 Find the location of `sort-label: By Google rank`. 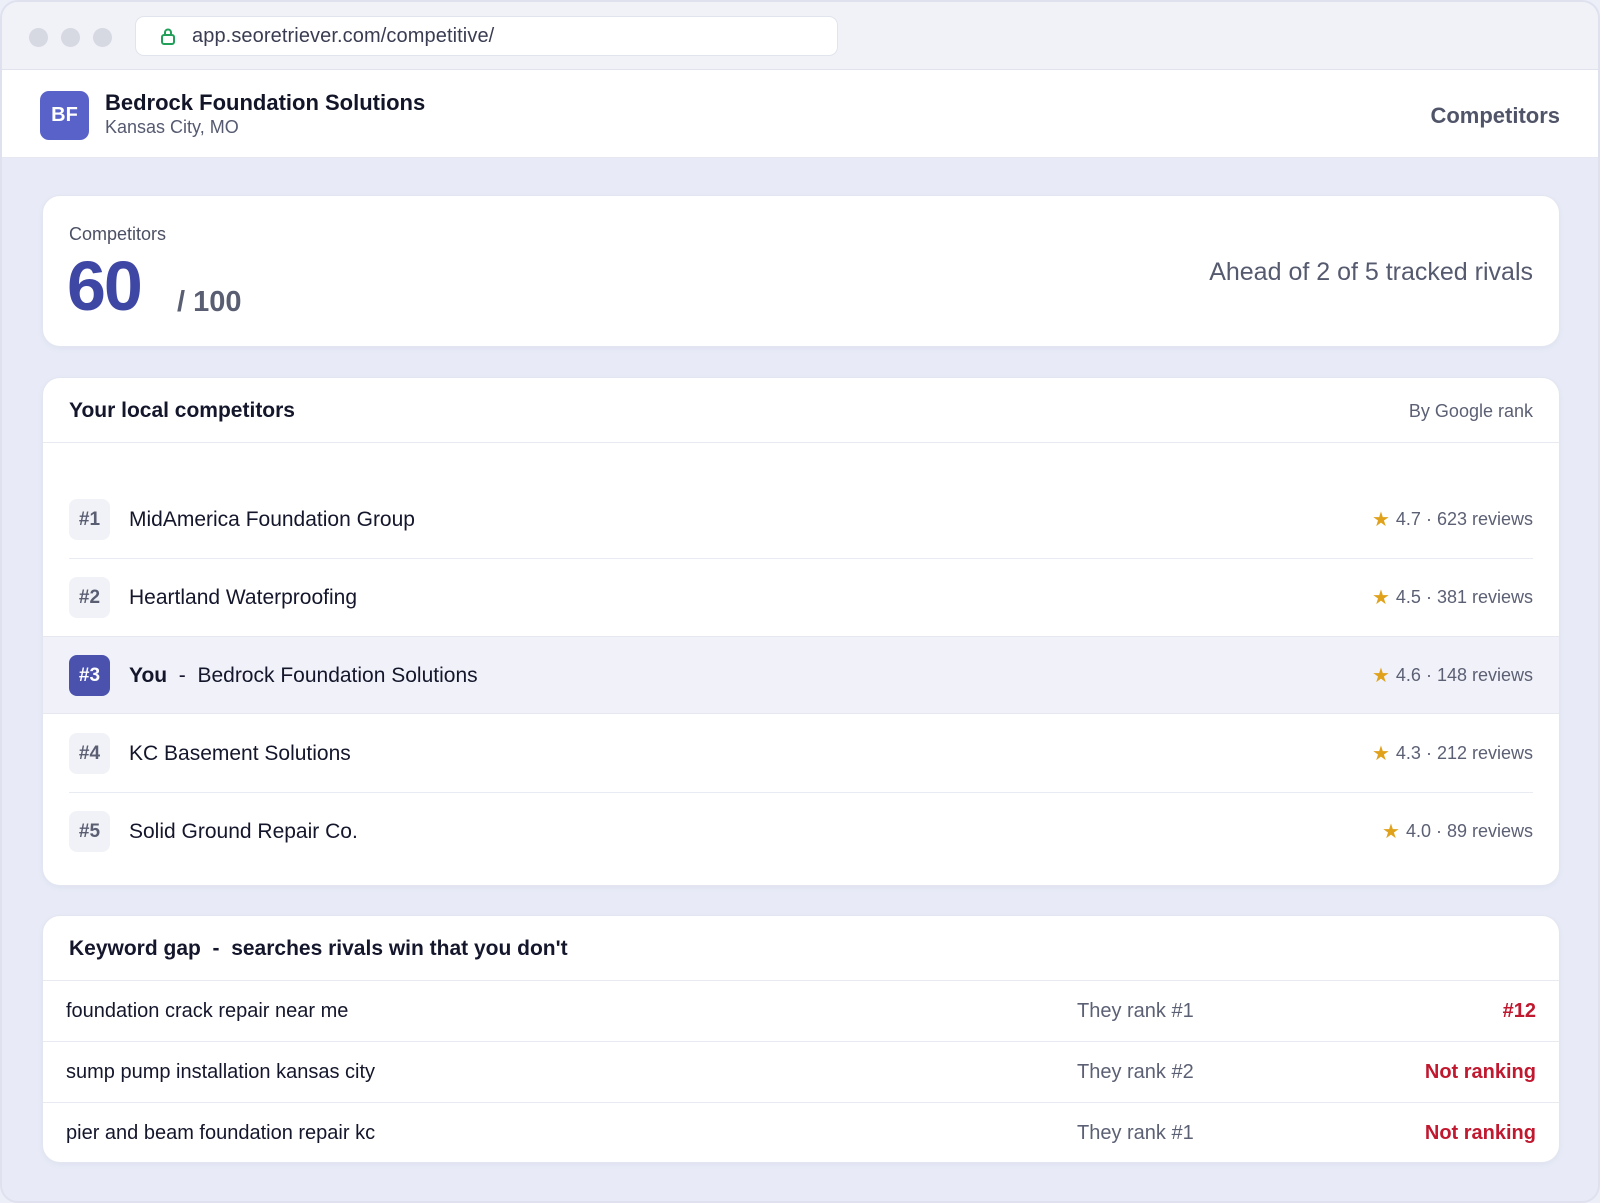

sort-label: By Google rank is located at coordinates (1471, 411).